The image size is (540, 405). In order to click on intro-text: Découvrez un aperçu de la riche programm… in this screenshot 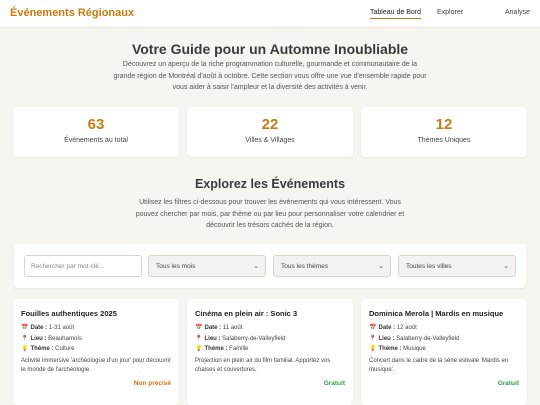, I will do `click(270, 76)`.